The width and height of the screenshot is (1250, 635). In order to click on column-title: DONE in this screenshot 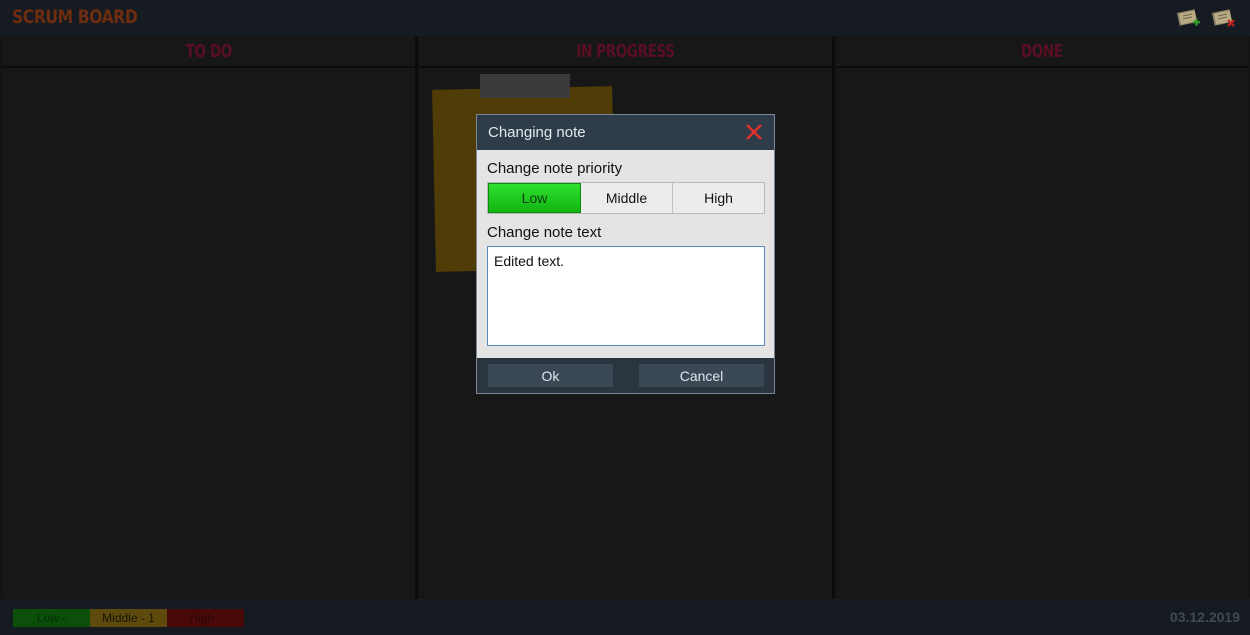, I will do `click(1042, 51)`.